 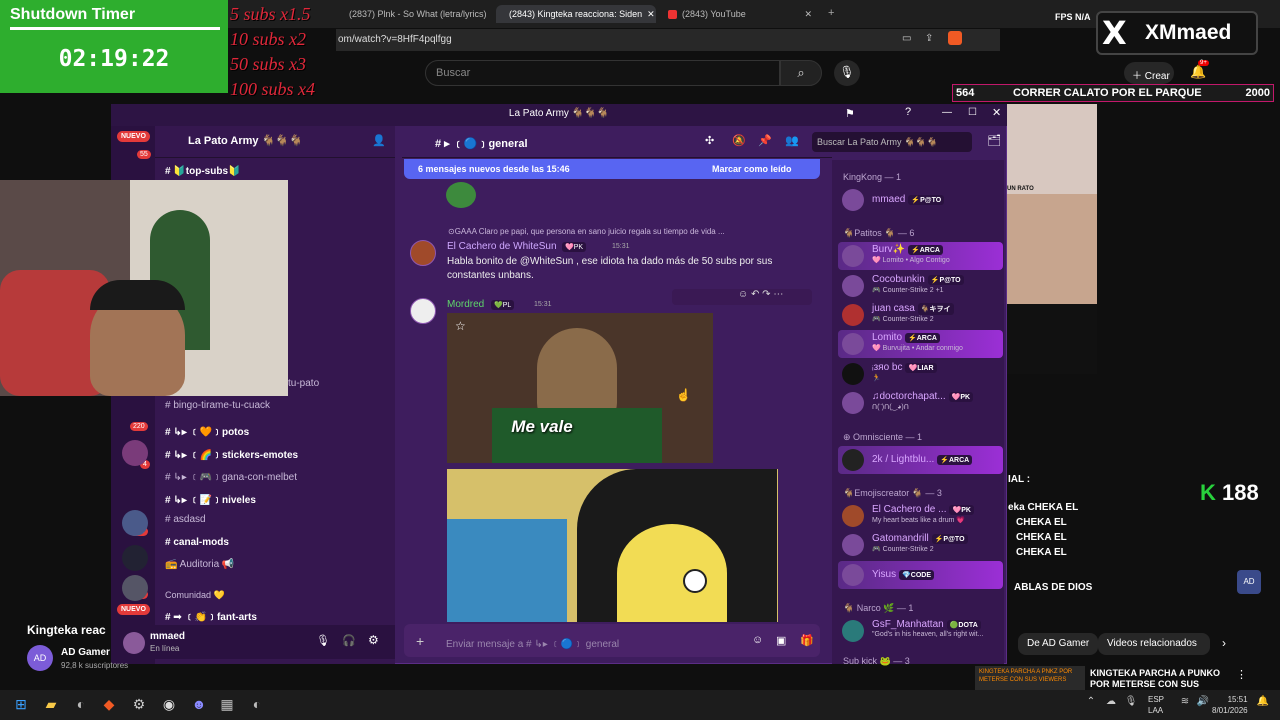 What do you see at coordinates (199, 564) in the screenshot?
I see `channel-auditoria: 📻 Auditoria 📢` at bounding box center [199, 564].